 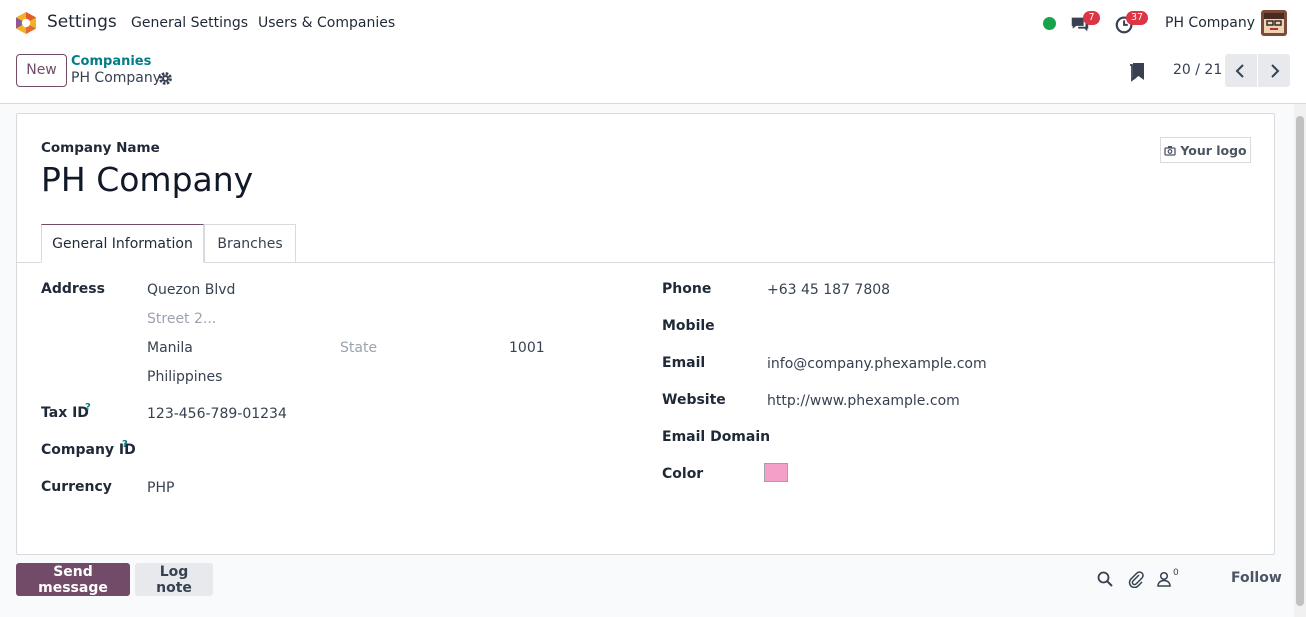 What do you see at coordinates (776, 472) in the screenshot?
I see `color-picker` at bounding box center [776, 472].